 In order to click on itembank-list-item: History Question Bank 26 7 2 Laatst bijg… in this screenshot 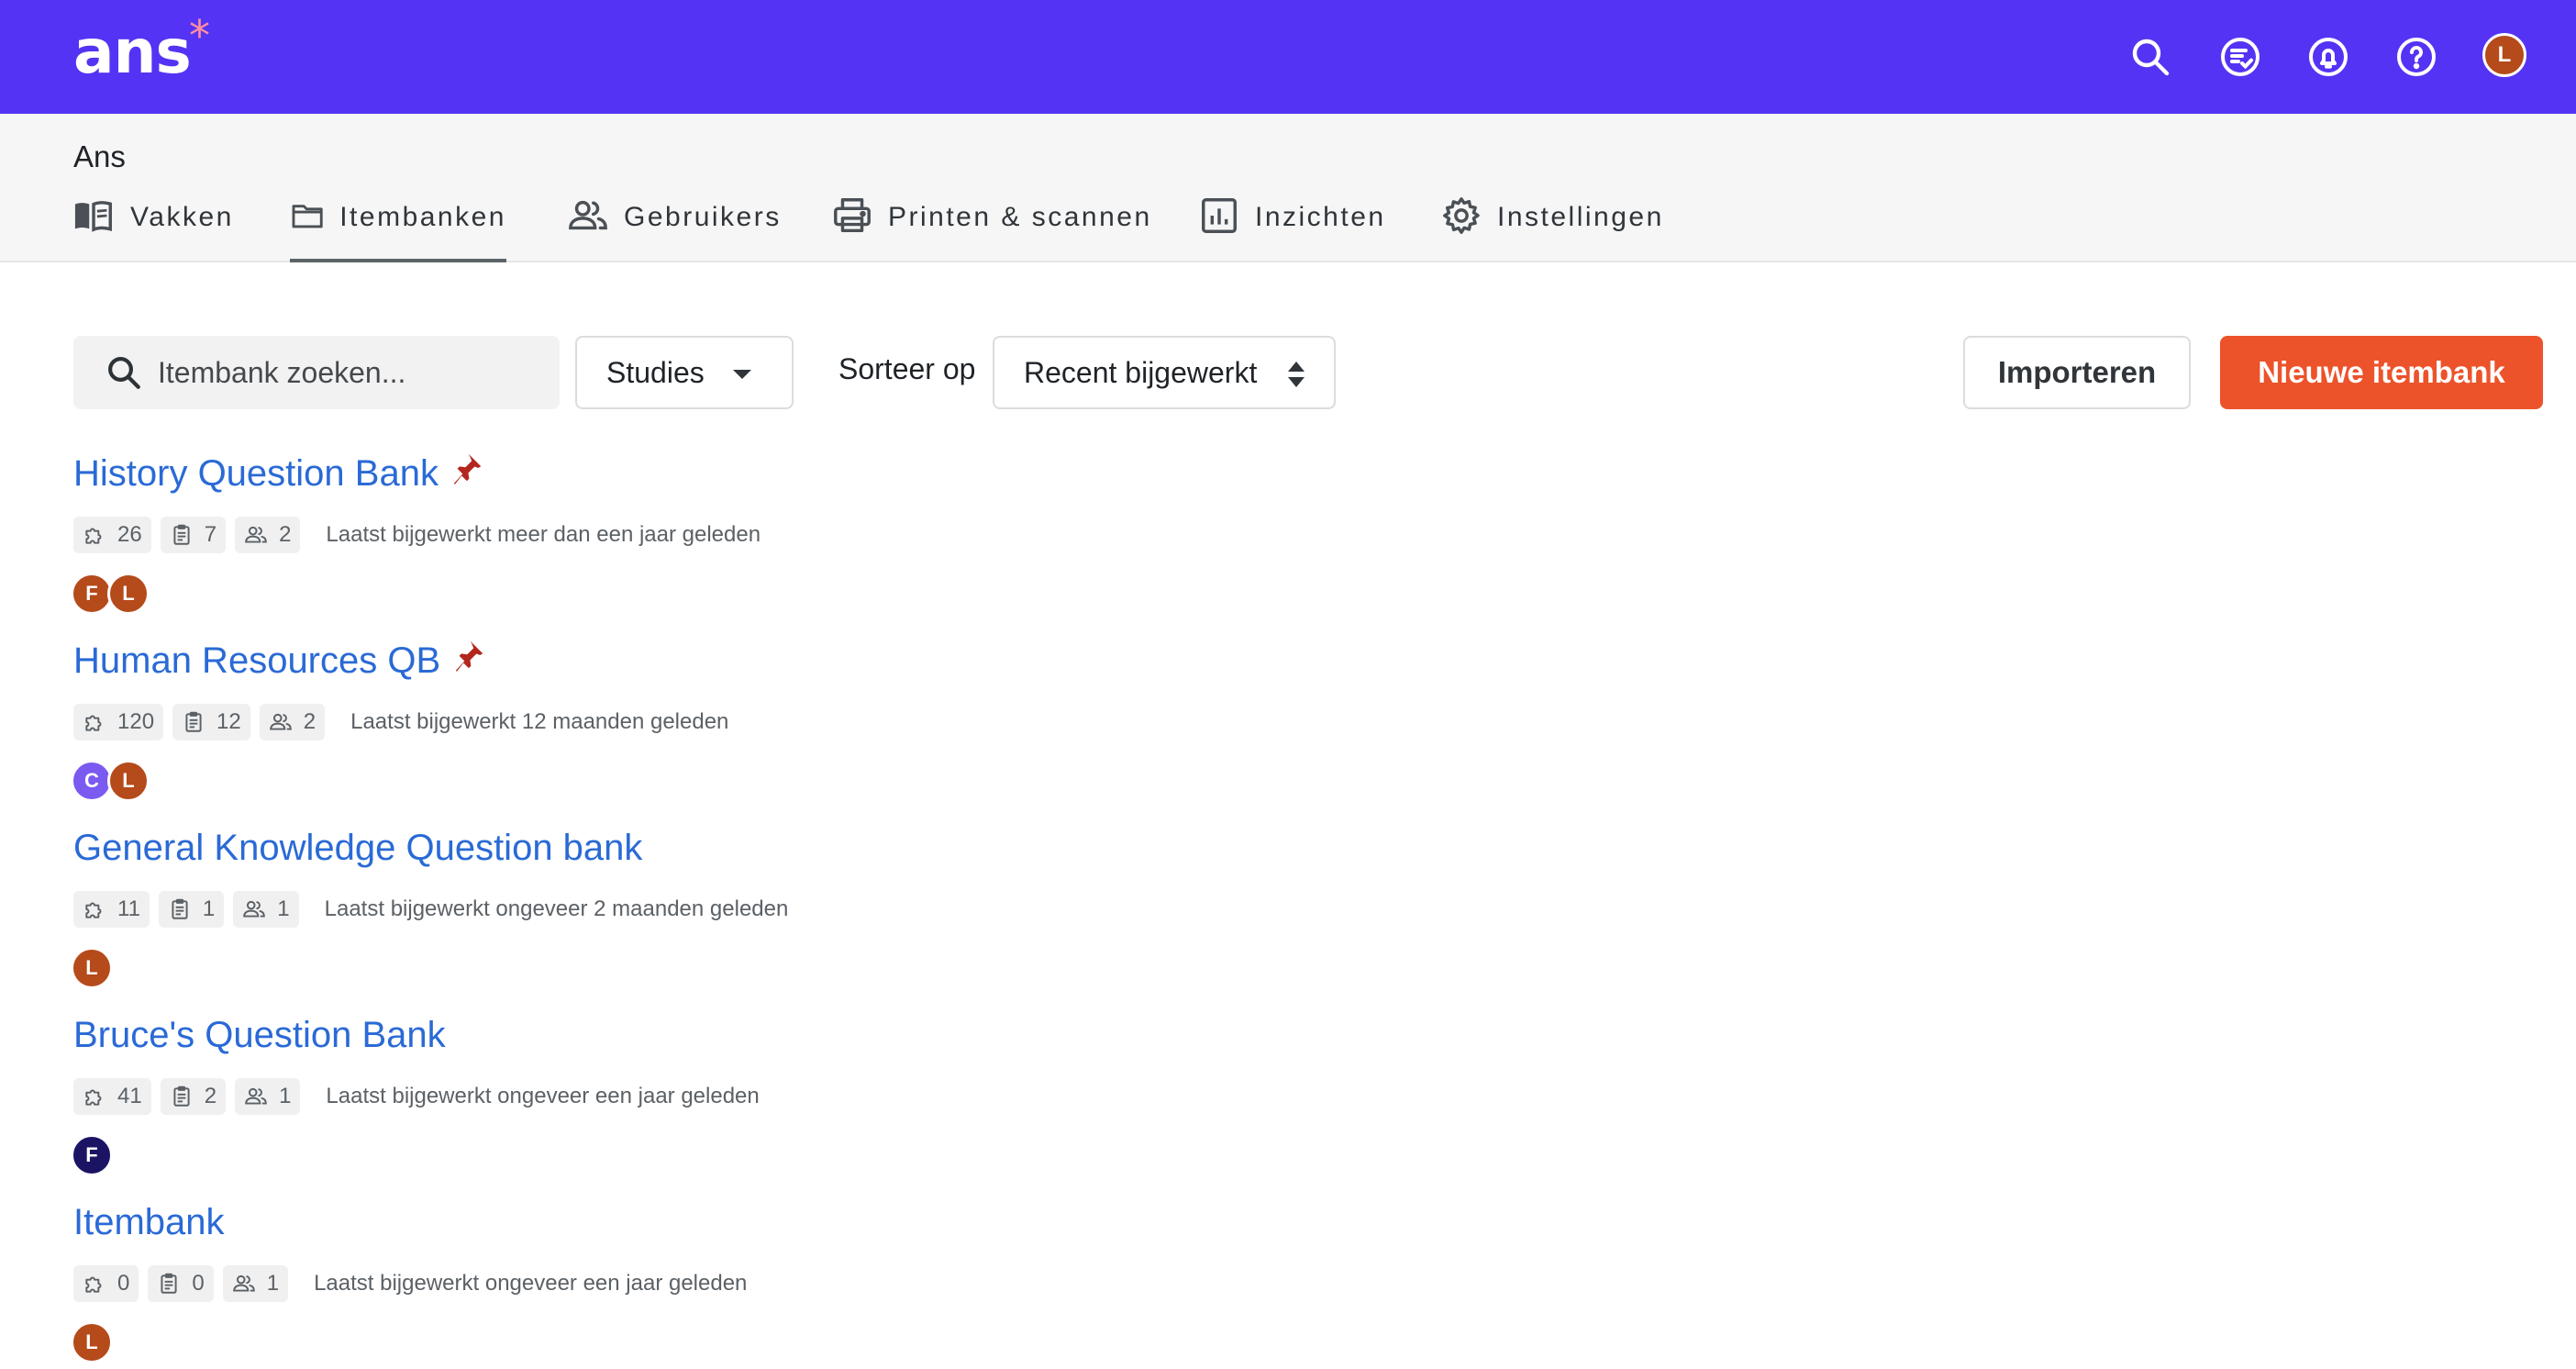, I will do `click(416, 533)`.